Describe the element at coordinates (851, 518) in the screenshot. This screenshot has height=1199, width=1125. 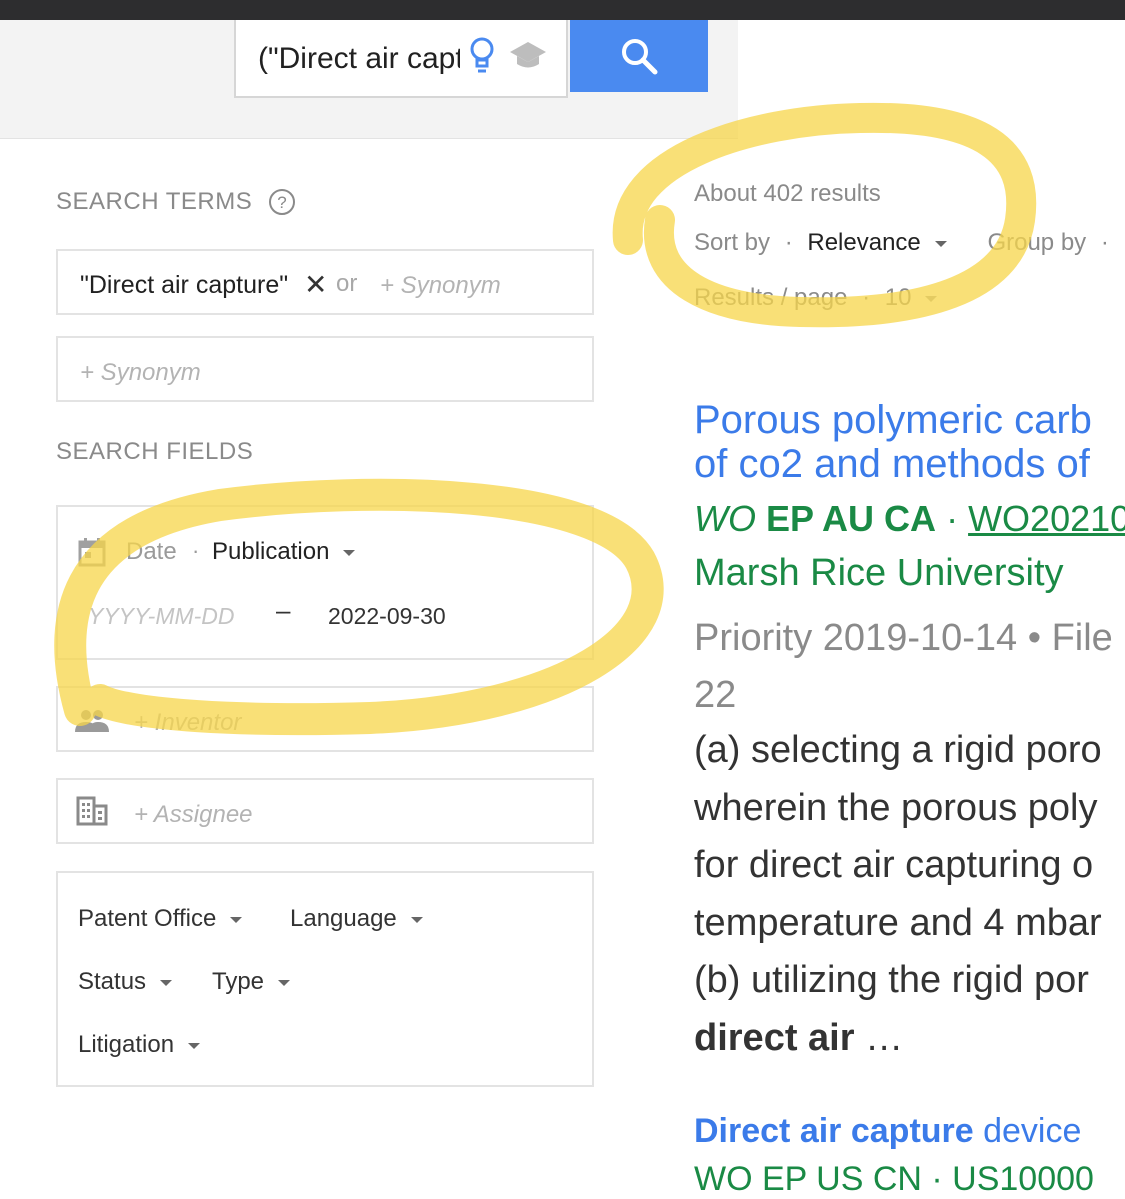
I see `office-list: EP AU CA` at that location.